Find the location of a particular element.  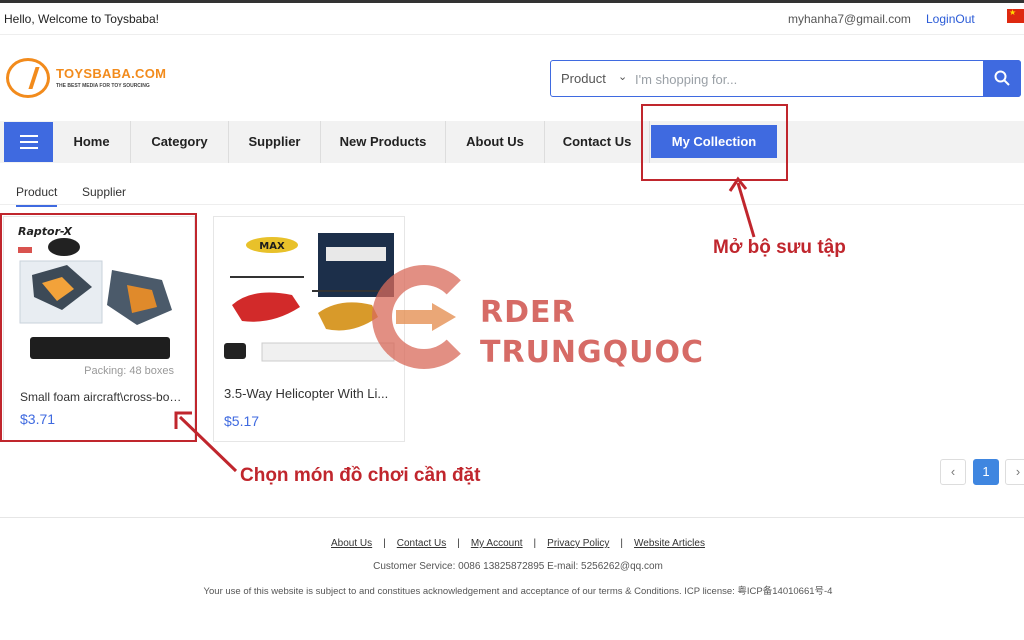

tab-supplier: Supplier is located at coordinates (104, 192).